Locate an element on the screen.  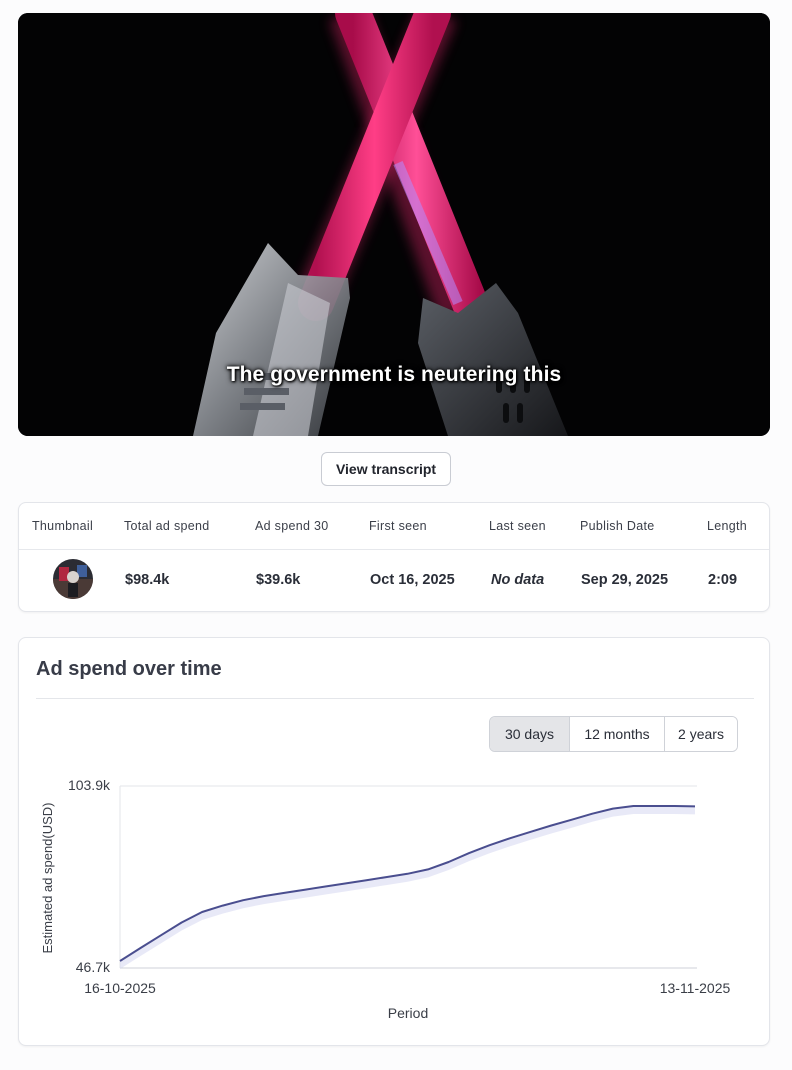
chart-title: Ad spend over time is located at coordinates (129, 669).